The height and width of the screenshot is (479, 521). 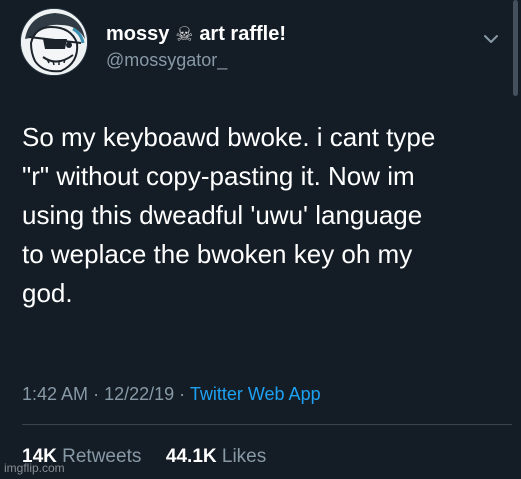 I want to click on tweet-text-line: god., so click(x=47, y=293).